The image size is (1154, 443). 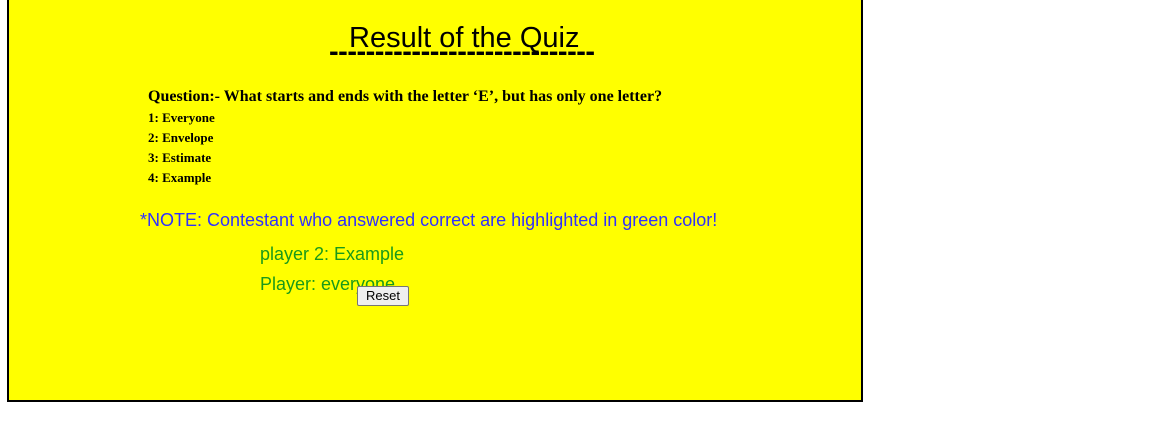 What do you see at coordinates (462, 52) in the screenshot?
I see `title-underline: -----------------------------` at bounding box center [462, 52].